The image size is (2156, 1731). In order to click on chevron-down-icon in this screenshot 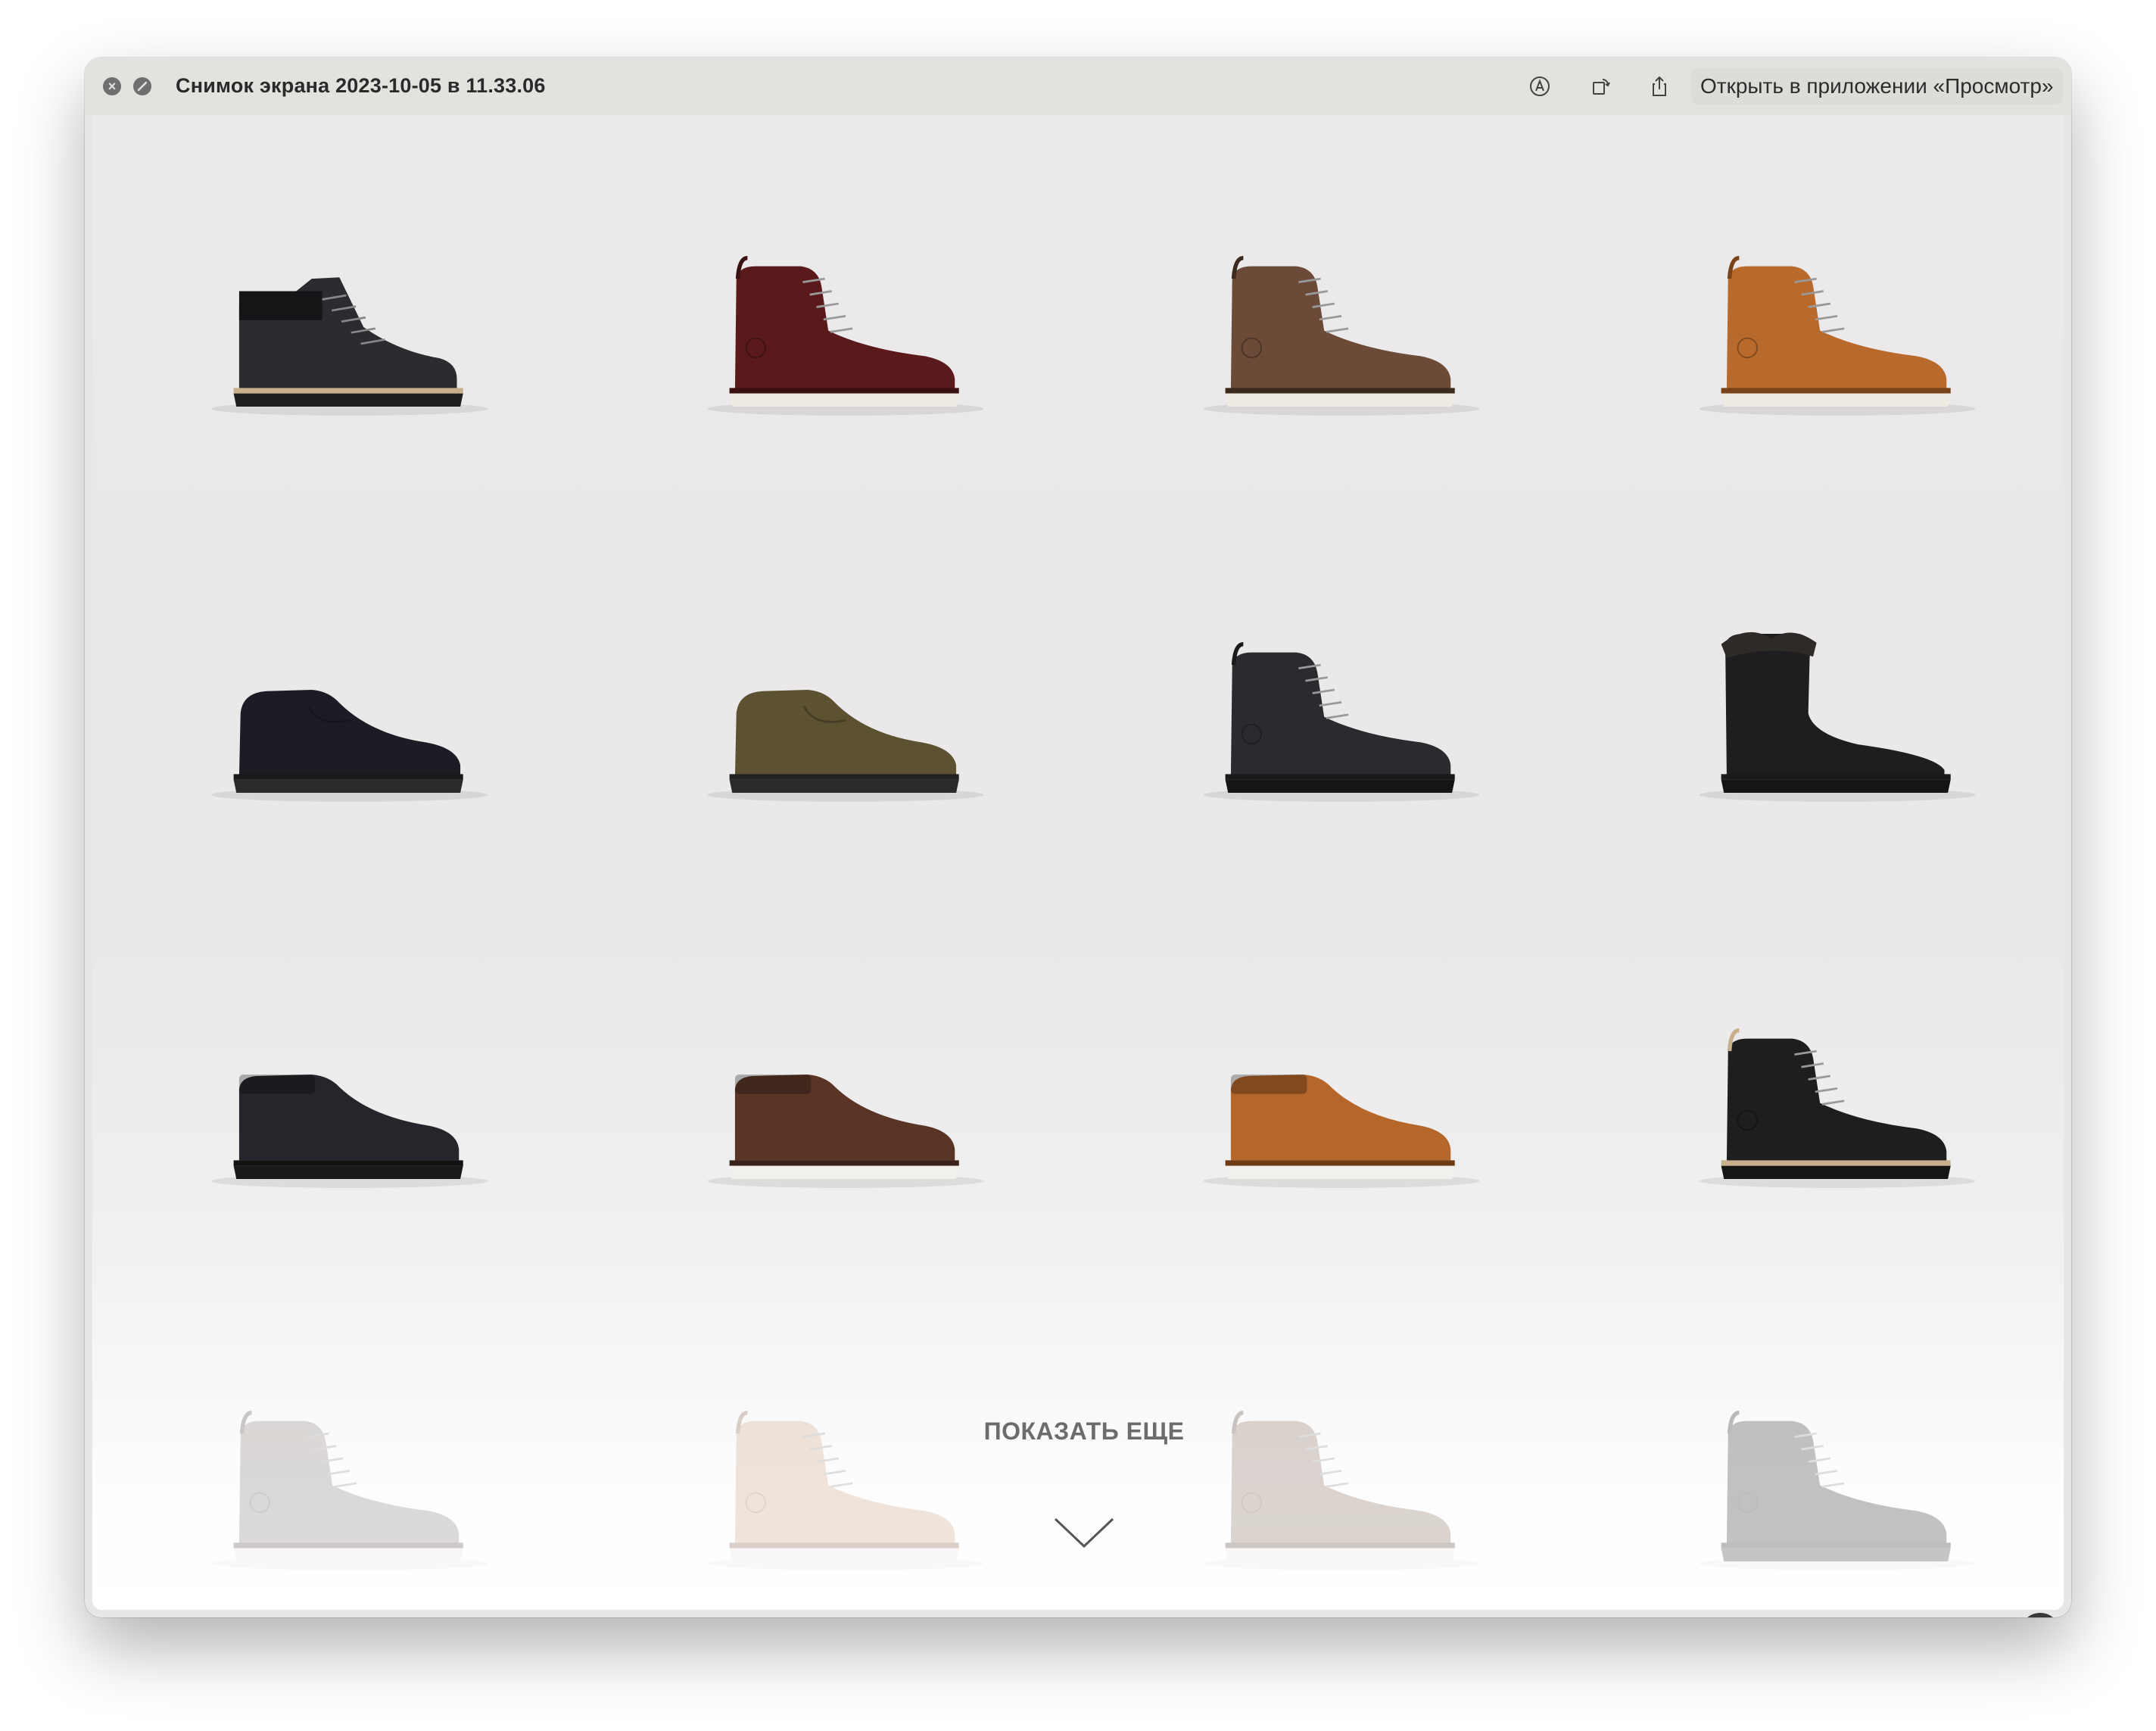, I will do `click(1084, 1532)`.